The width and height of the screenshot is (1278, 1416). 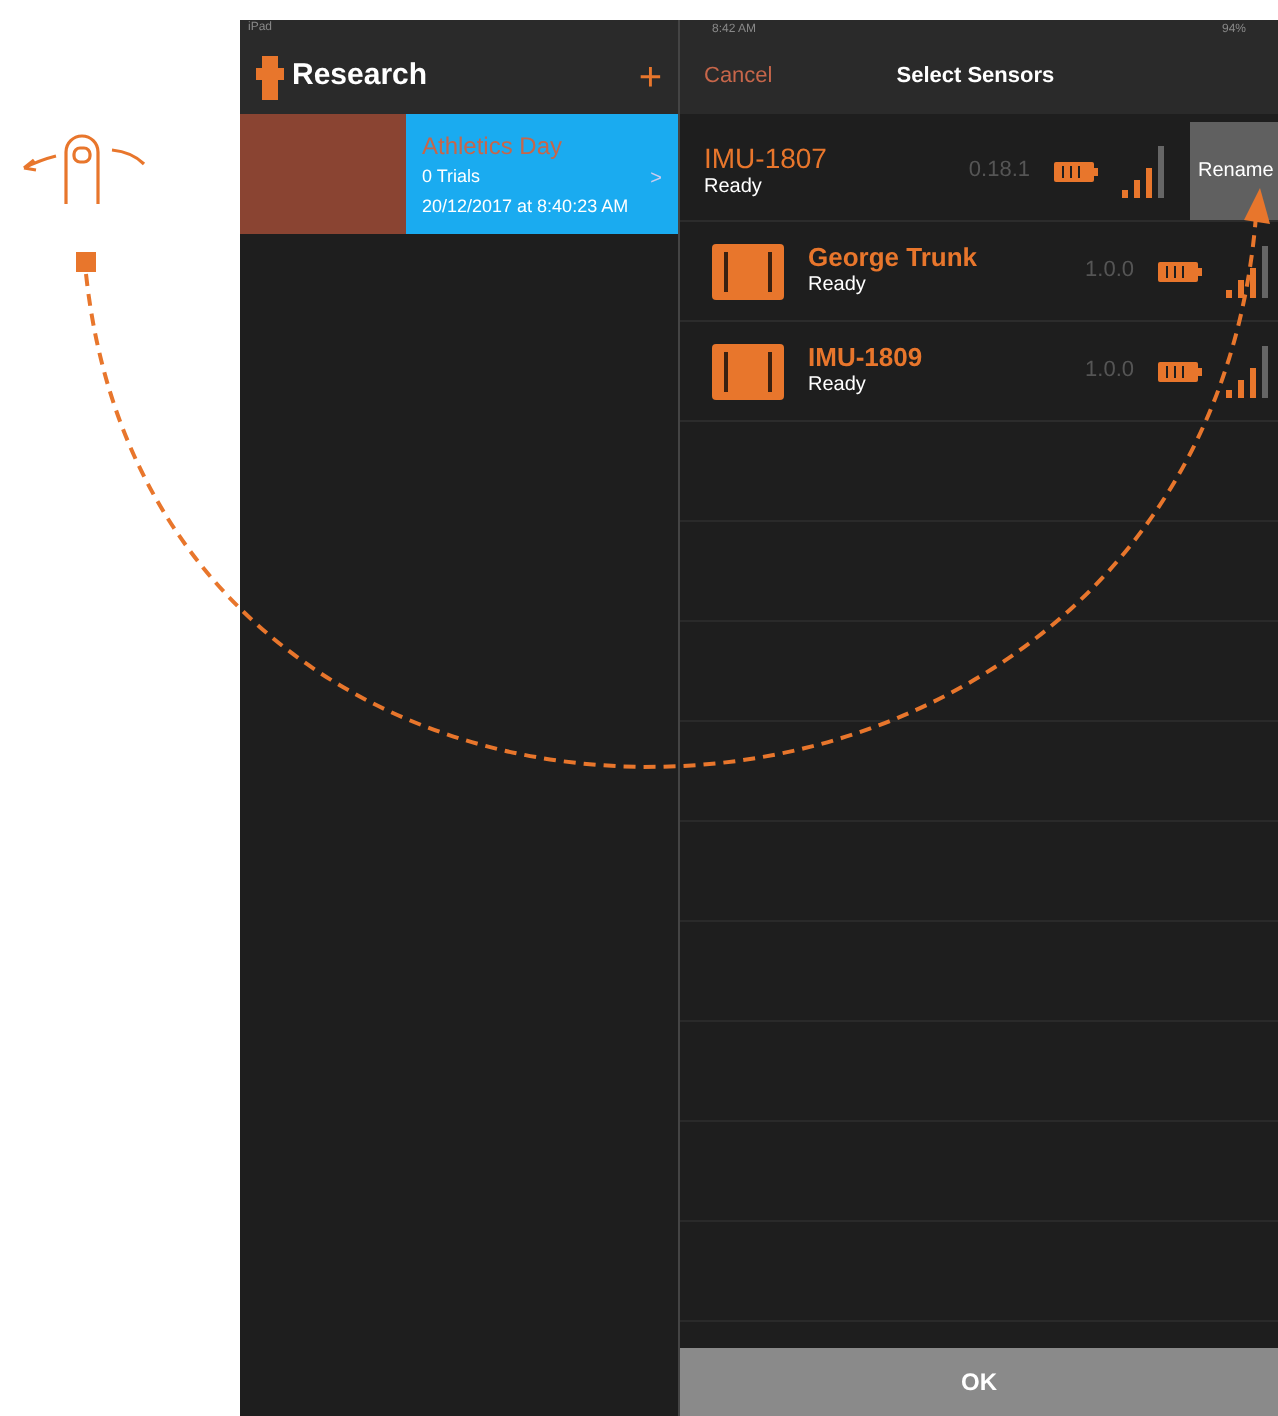 I want to click on sensor-name: IMU-1809, so click(x=866, y=358).